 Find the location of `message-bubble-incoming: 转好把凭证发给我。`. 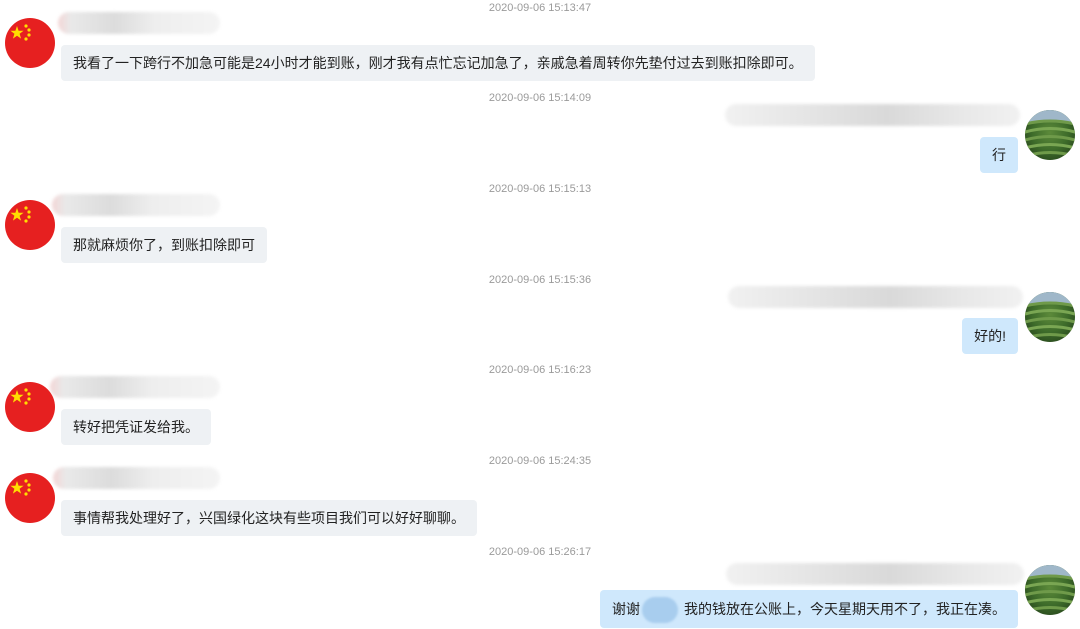

message-bubble-incoming: 转好把凭证发给我。 is located at coordinates (136, 427).